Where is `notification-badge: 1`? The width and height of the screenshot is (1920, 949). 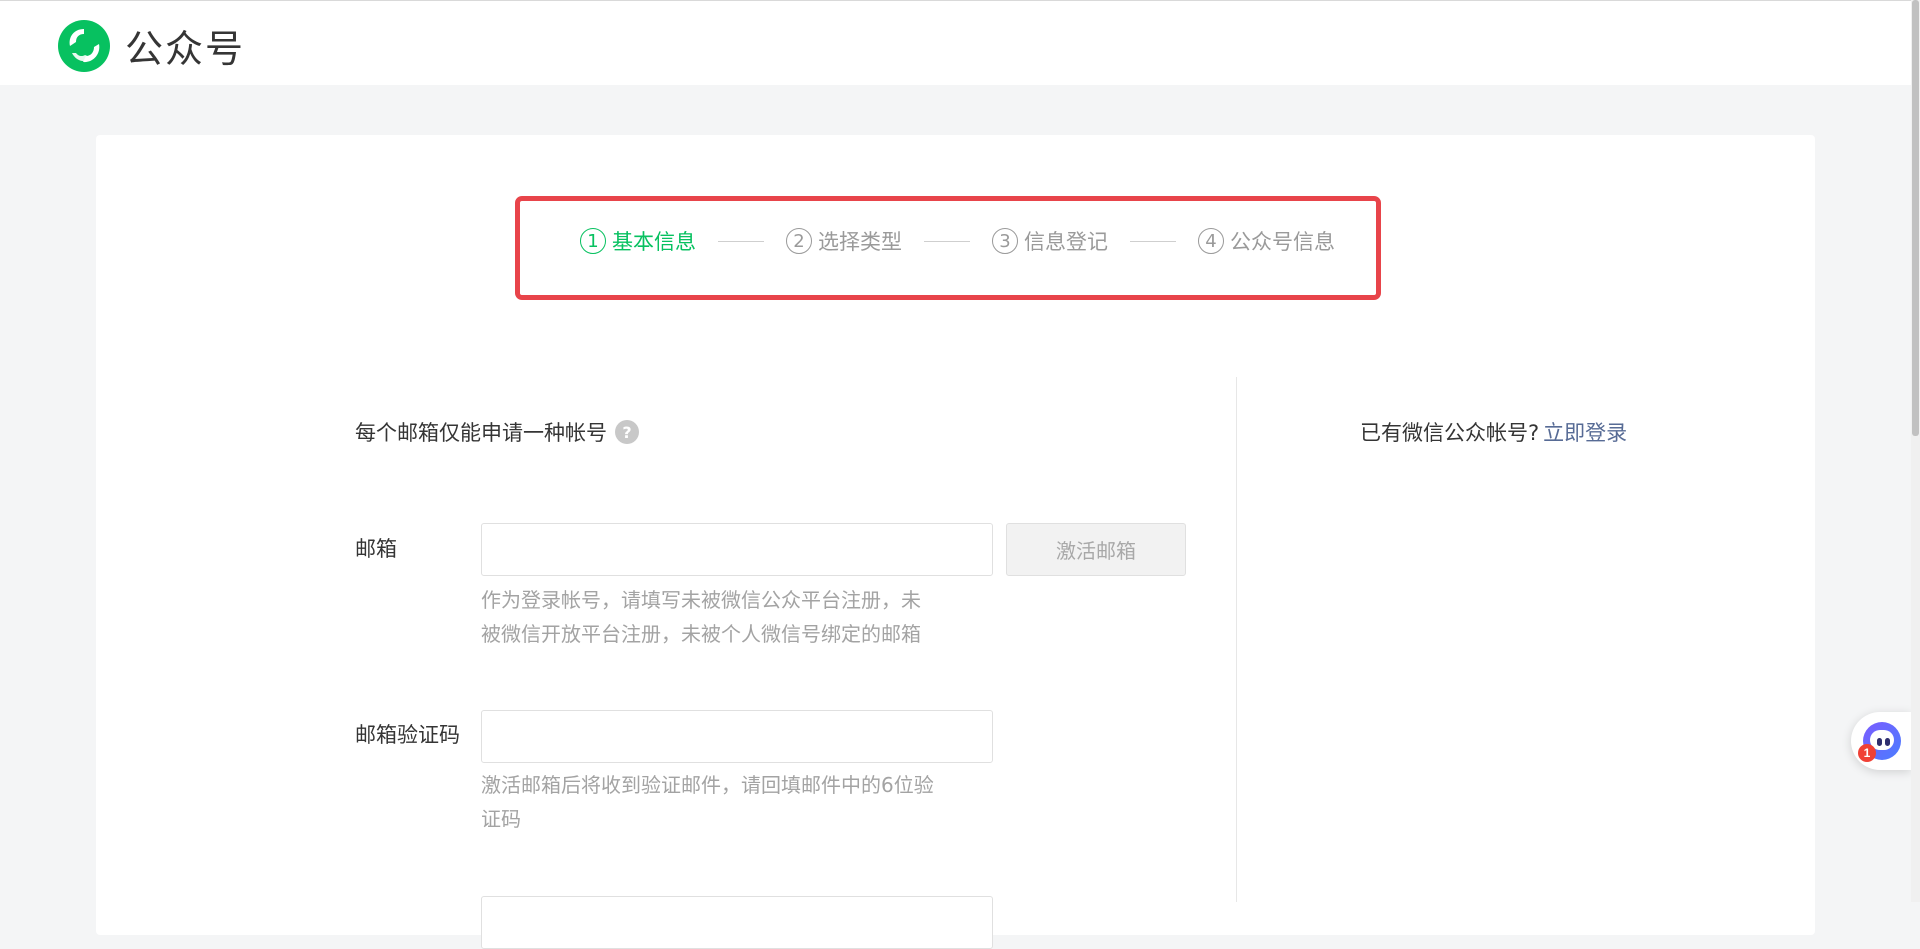
notification-badge: 1 is located at coordinates (1867, 753).